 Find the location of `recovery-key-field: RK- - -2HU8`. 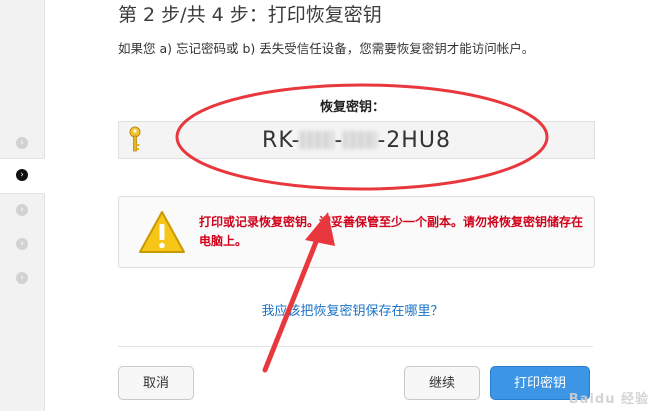

recovery-key-field: RK- - -2HU8 is located at coordinates (356, 140).